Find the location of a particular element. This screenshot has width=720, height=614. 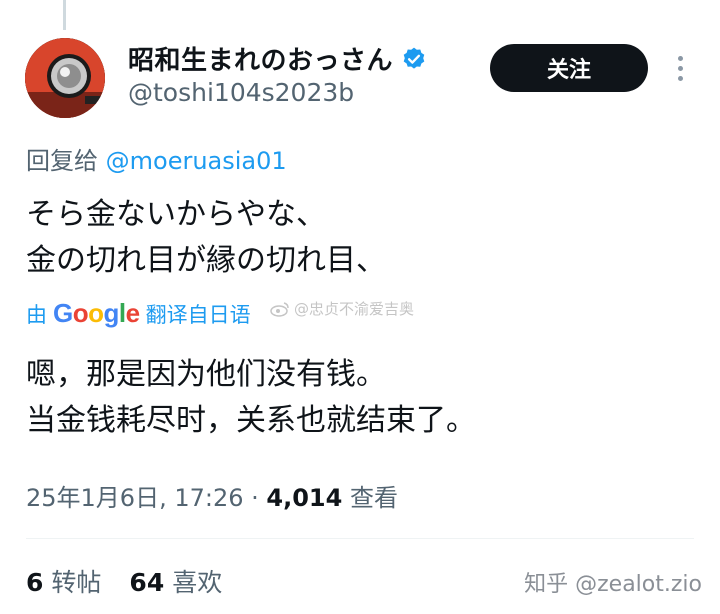

reposts-stat: 6 转帖 is located at coordinates (63, 581).